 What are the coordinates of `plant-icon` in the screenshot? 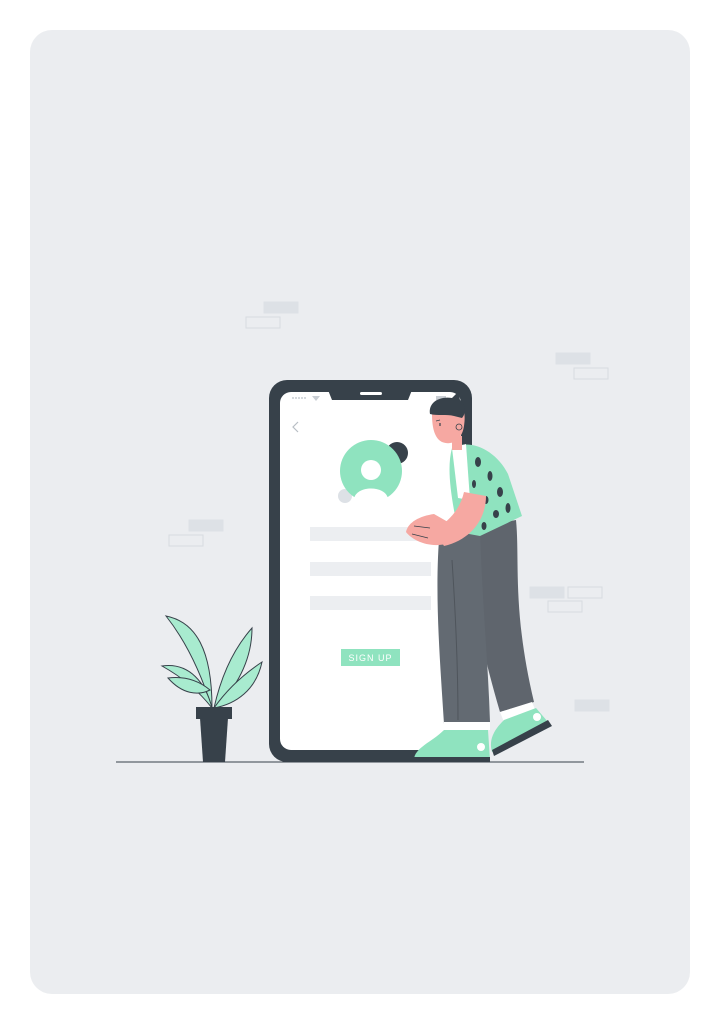 It's located at (211, 688).